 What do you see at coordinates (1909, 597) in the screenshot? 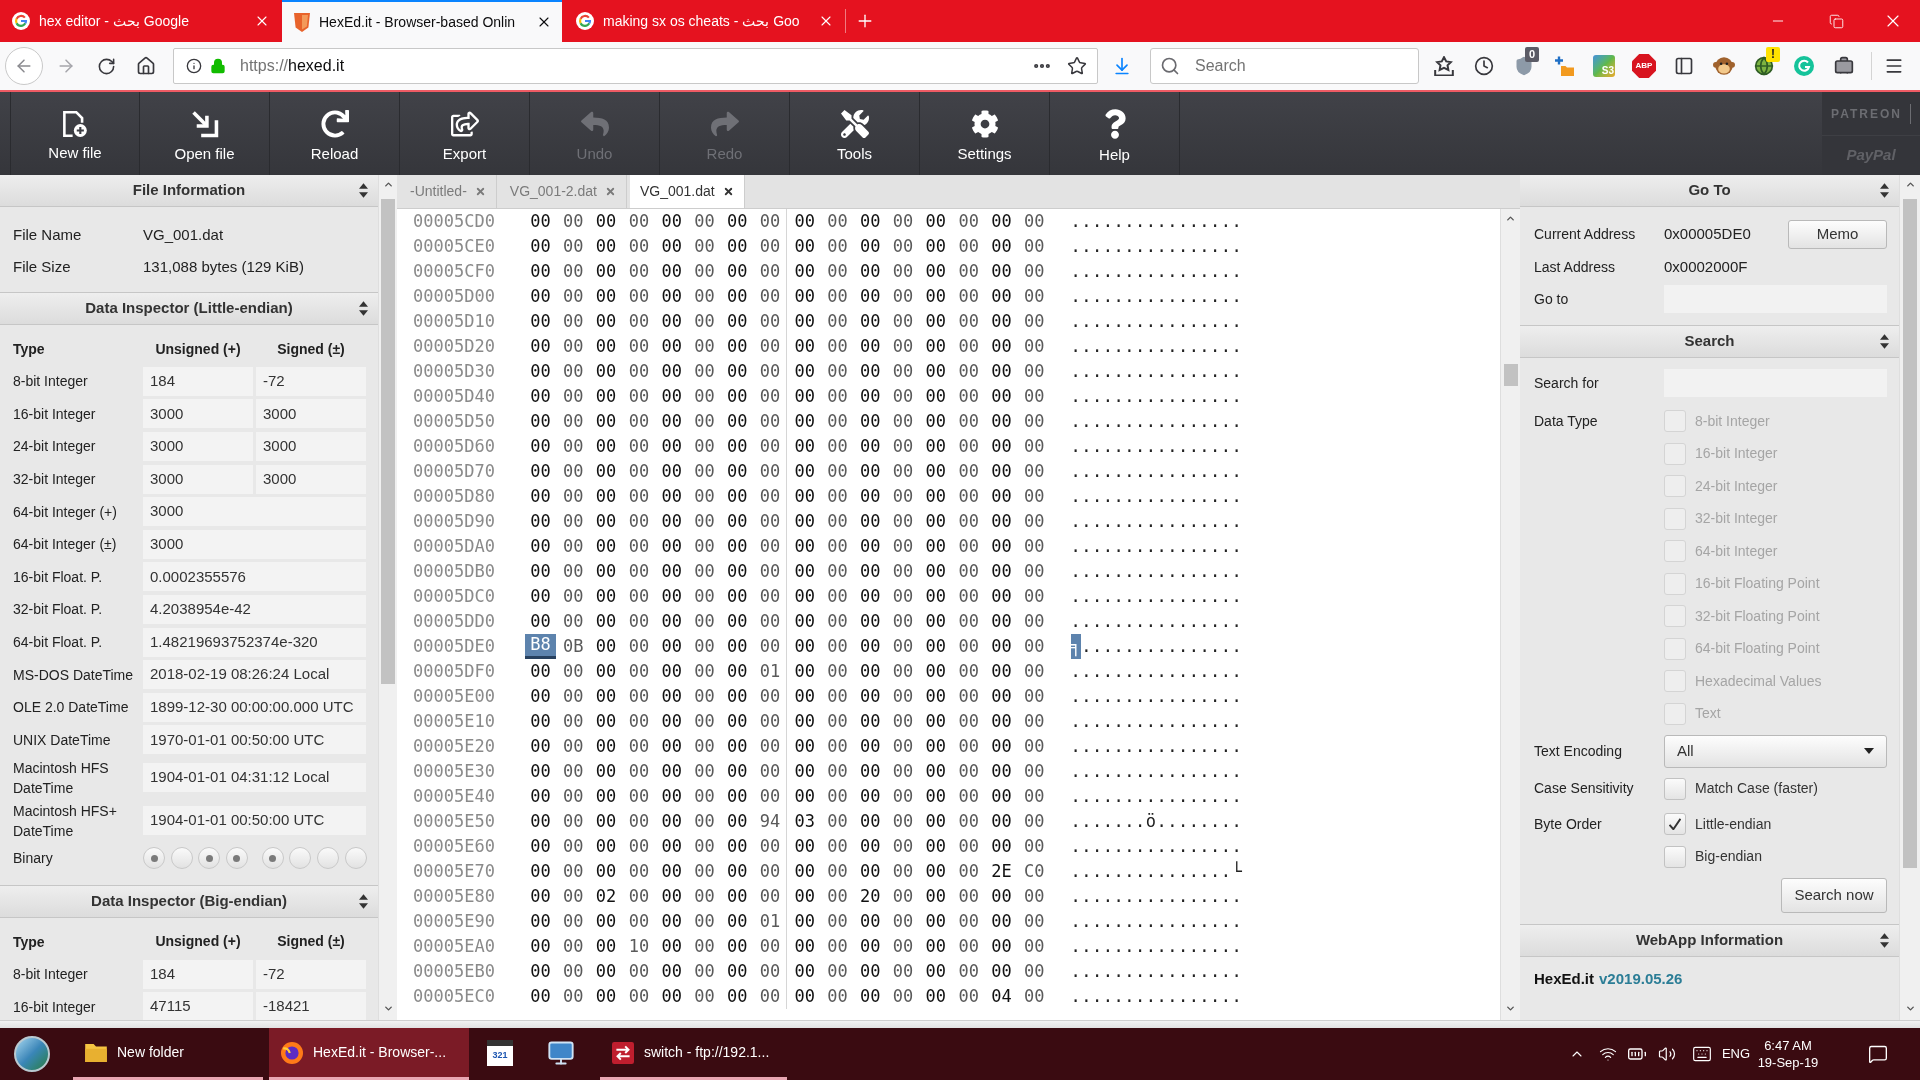
I see `scrollbar` at bounding box center [1909, 597].